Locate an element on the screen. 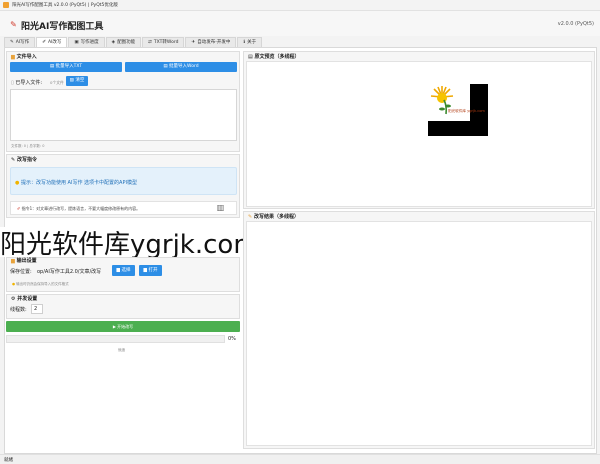 The height and width of the screenshot is (464, 600). window-title: 阳光AI写作配图工具 v2.0.0 (PyQt5) | PyQt5优化版 is located at coordinates (65, 5).